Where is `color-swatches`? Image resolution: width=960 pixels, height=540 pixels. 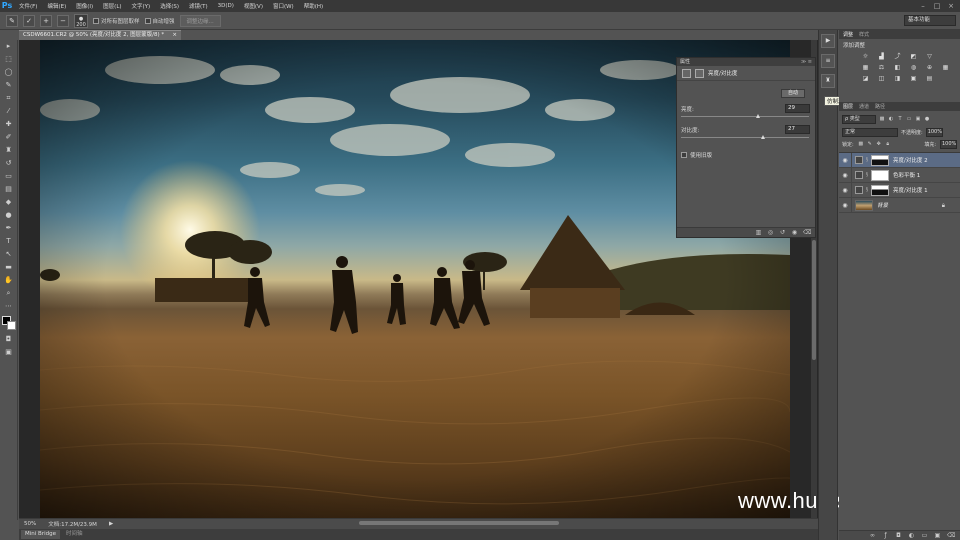
color-swatches is located at coordinates (8, 323).